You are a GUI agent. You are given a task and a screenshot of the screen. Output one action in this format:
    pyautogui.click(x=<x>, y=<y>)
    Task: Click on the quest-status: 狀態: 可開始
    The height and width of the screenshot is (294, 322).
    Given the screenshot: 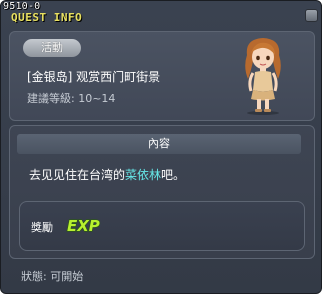 What is the action you would take?
    pyautogui.click(x=52, y=276)
    